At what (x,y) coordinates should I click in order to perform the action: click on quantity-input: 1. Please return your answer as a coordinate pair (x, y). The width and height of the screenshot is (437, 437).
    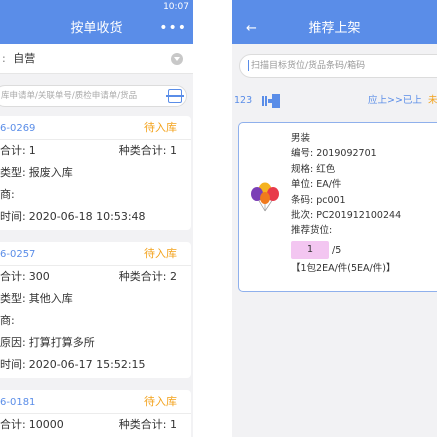
    Looking at the image, I should click on (310, 250).